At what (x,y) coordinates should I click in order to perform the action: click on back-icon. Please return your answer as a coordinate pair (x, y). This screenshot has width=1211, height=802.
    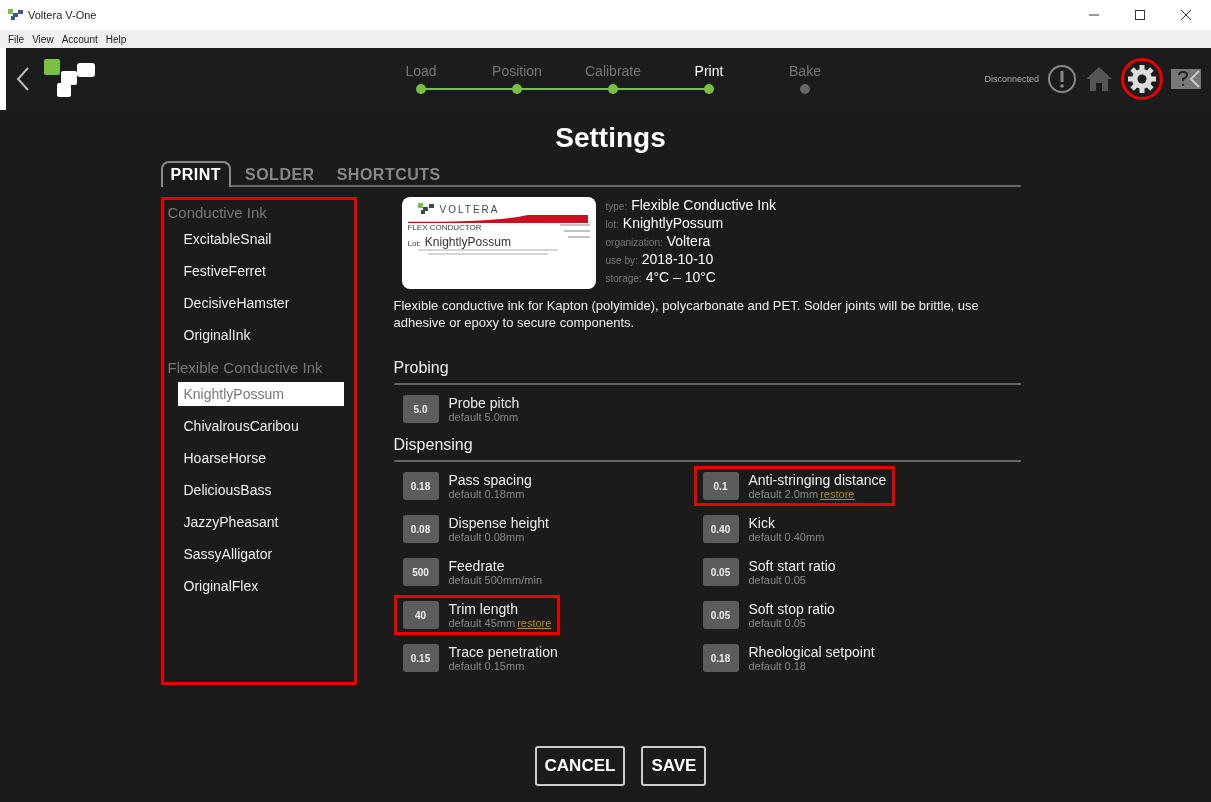
    Looking at the image, I should click on (23, 79).